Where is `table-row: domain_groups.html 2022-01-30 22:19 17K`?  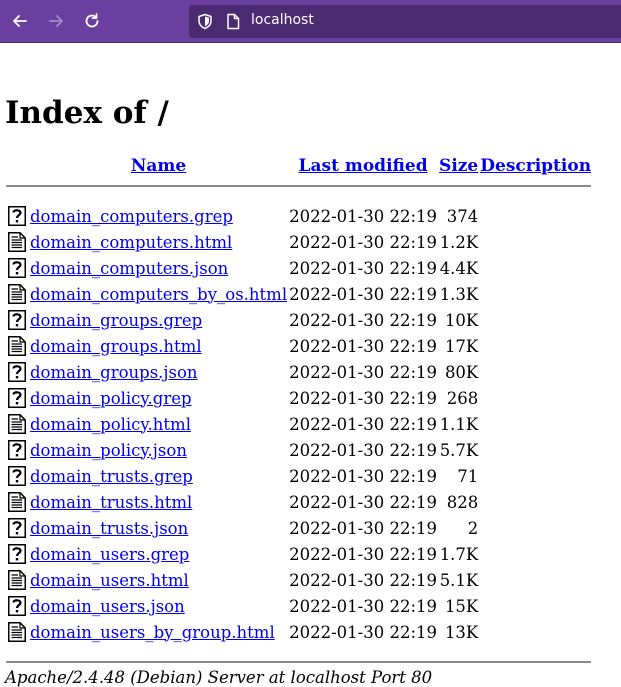
table-row: domain_groups.html 2022-01-30 22:19 17K is located at coordinates (298, 346).